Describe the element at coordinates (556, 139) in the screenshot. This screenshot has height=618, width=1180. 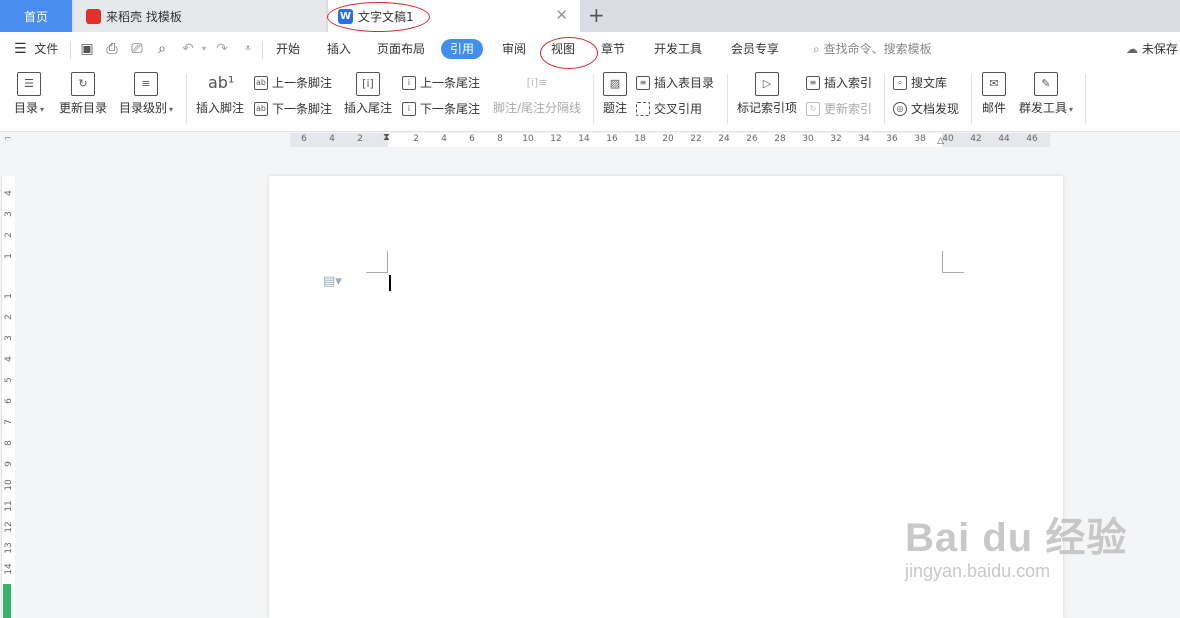
I see `ruler-tick-label: 12` at that location.